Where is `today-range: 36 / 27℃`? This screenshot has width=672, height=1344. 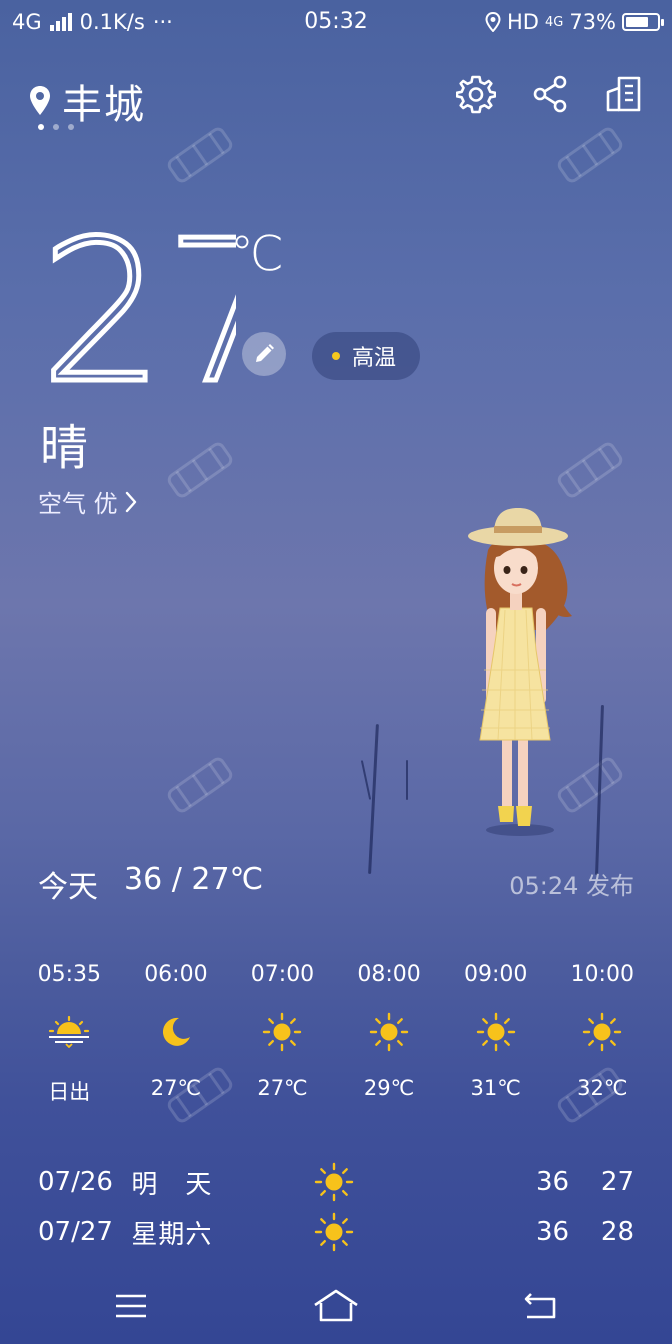 today-range: 36 / 27℃ is located at coordinates (194, 879).